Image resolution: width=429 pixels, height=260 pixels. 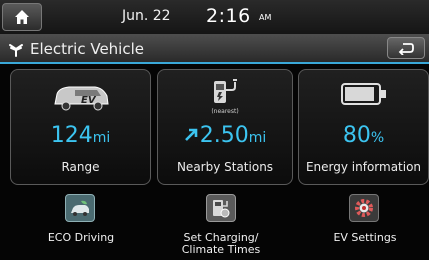 I want to click on time-text: 2:16, so click(x=228, y=16).